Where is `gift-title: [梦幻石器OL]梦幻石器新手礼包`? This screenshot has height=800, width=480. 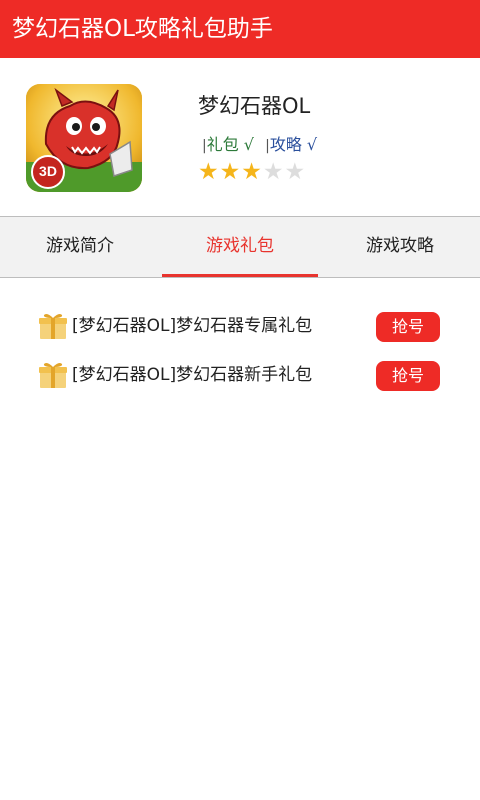
gift-title: [梦幻石器OL]梦幻石器新手礼包 is located at coordinates (192, 375).